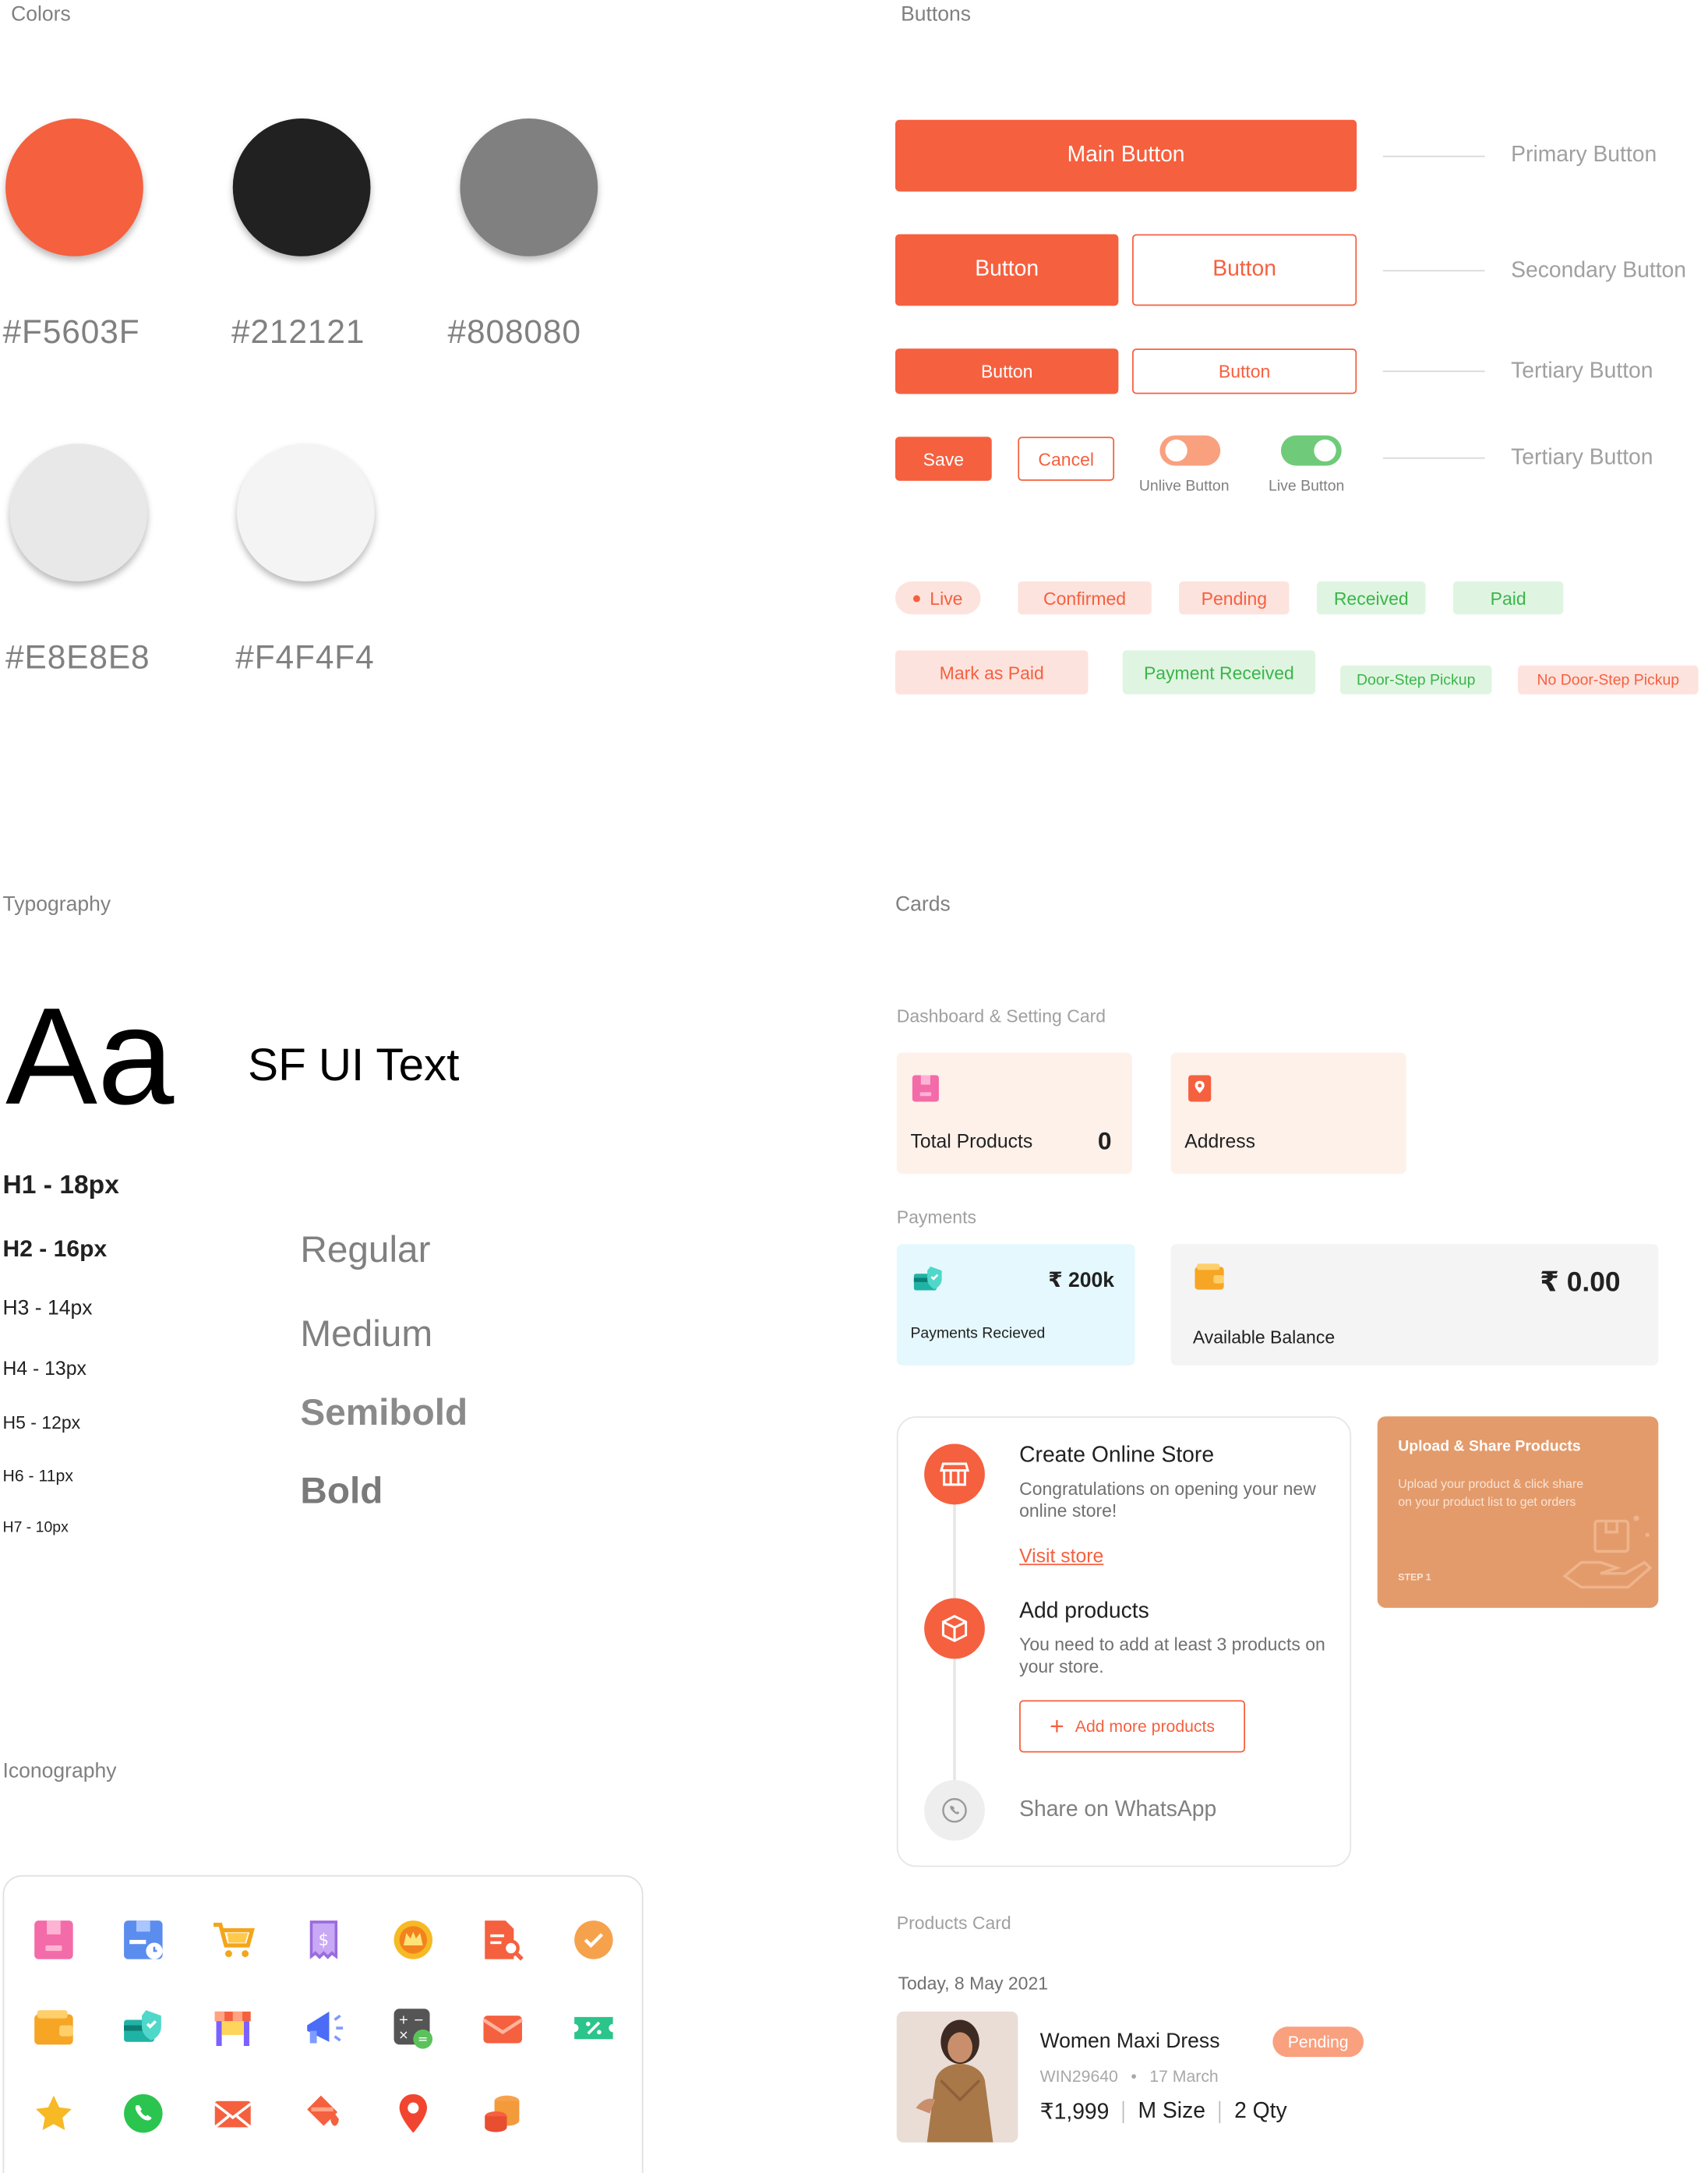 The image size is (1708, 2173). What do you see at coordinates (55, 1249) in the screenshot?
I see `h2-sample: H2 - 16px` at bounding box center [55, 1249].